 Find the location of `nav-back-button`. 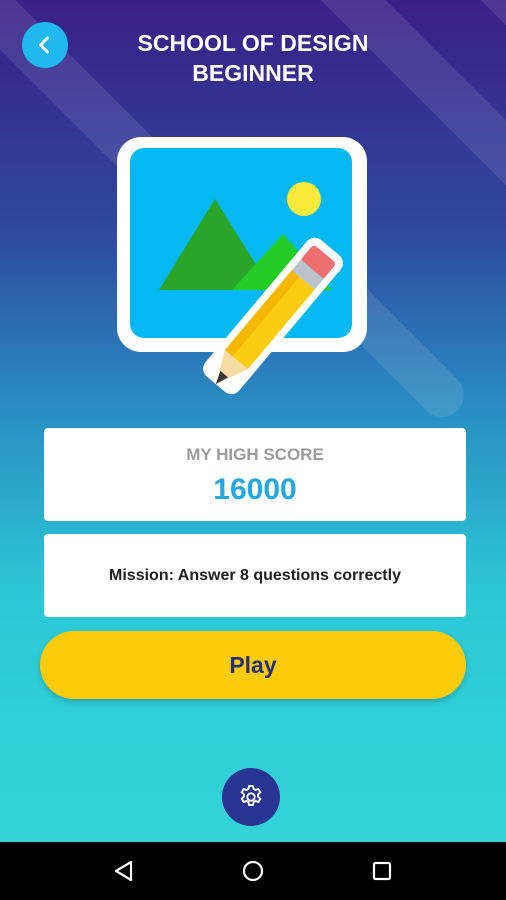

nav-back-button is located at coordinates (124, 871).